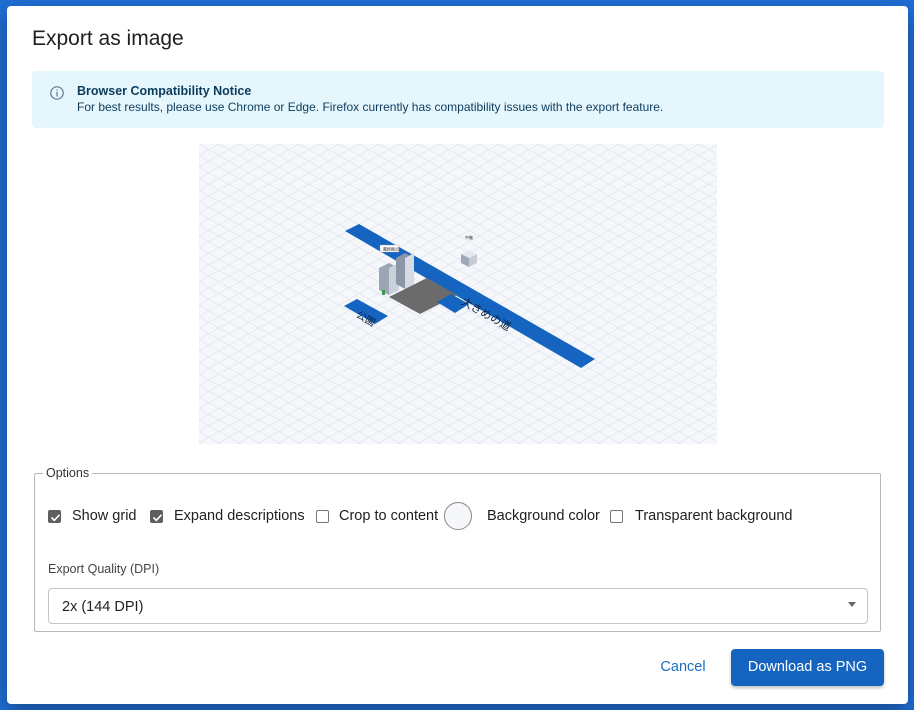  Describe the element at coordinates (156, 516) in the screenshot. I see `expand-descriptions-checkbox` at that location.